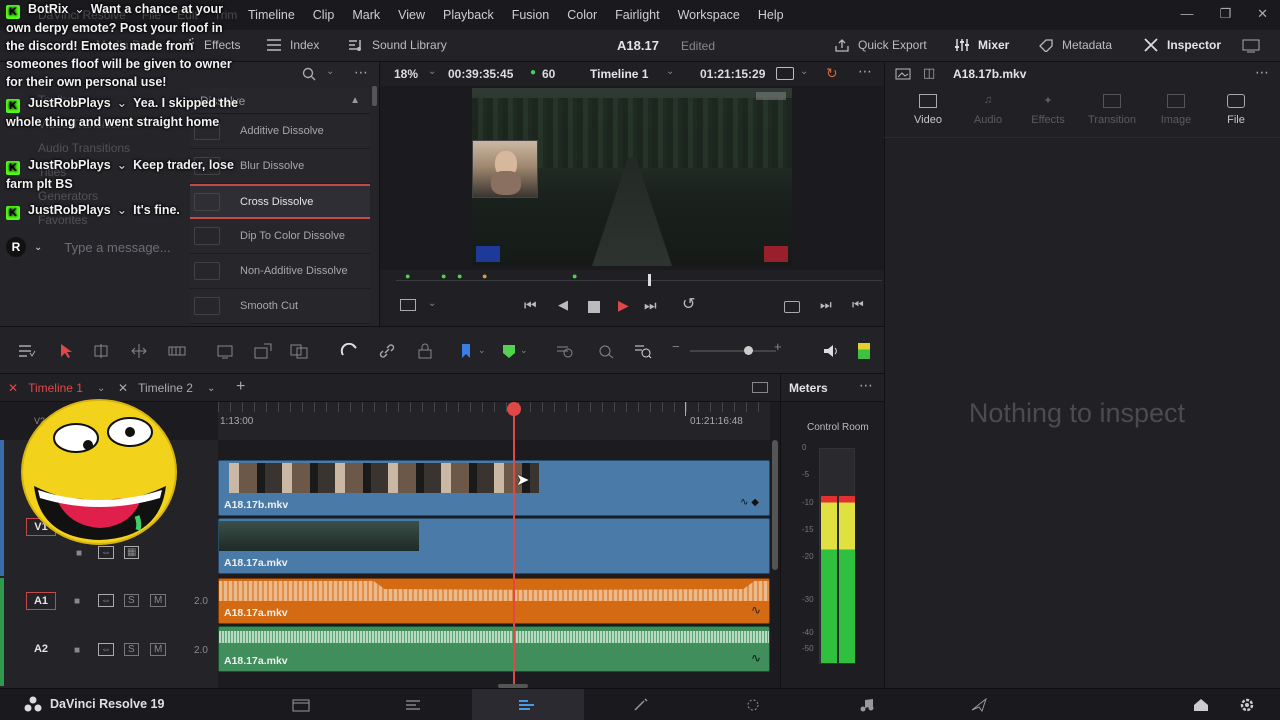 The width and height of the screenshot is (1280, 720). What do you see at coordinates (979, 705) in the screenshot?
I see `deliver-page-icon` at bounding box center [979, 705].